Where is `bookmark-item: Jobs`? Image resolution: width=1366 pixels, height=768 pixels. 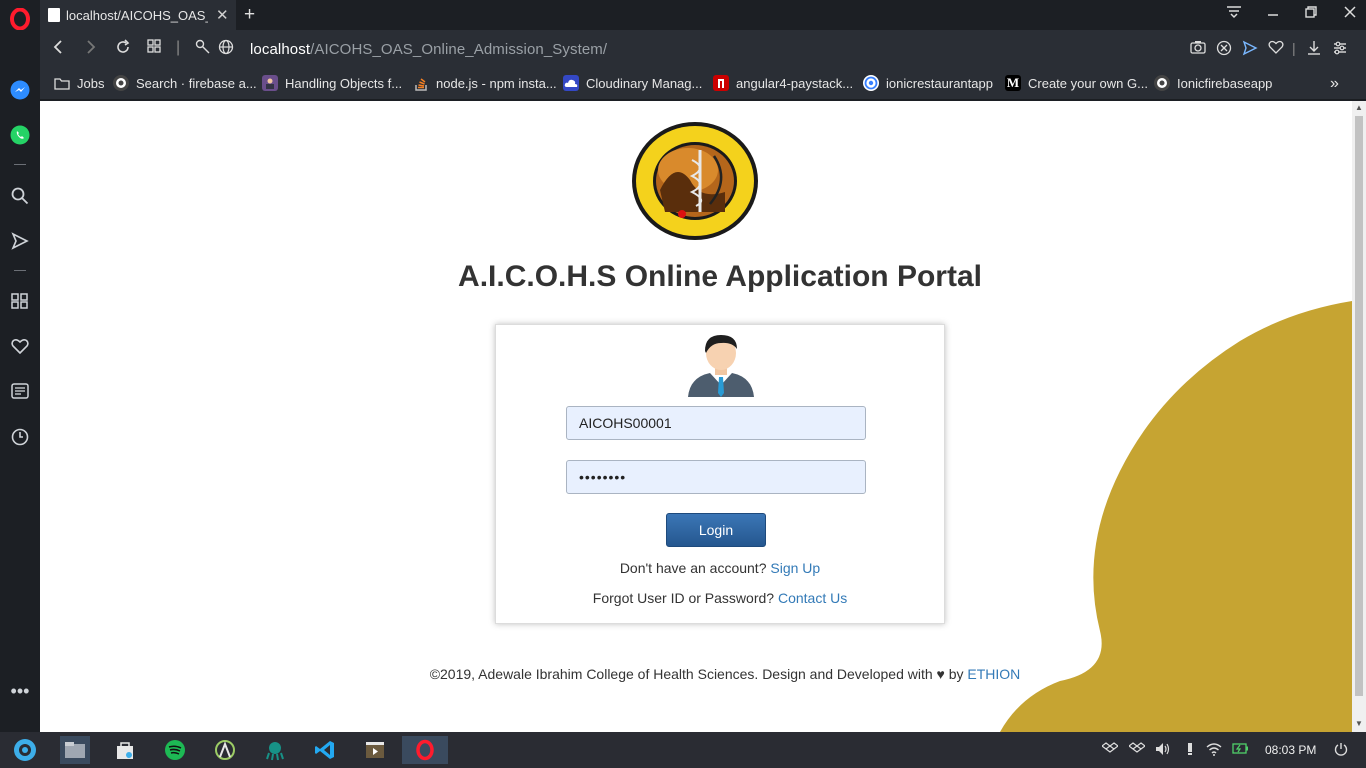
bookmark-item: Jobs is located at coordinates (79, 83).